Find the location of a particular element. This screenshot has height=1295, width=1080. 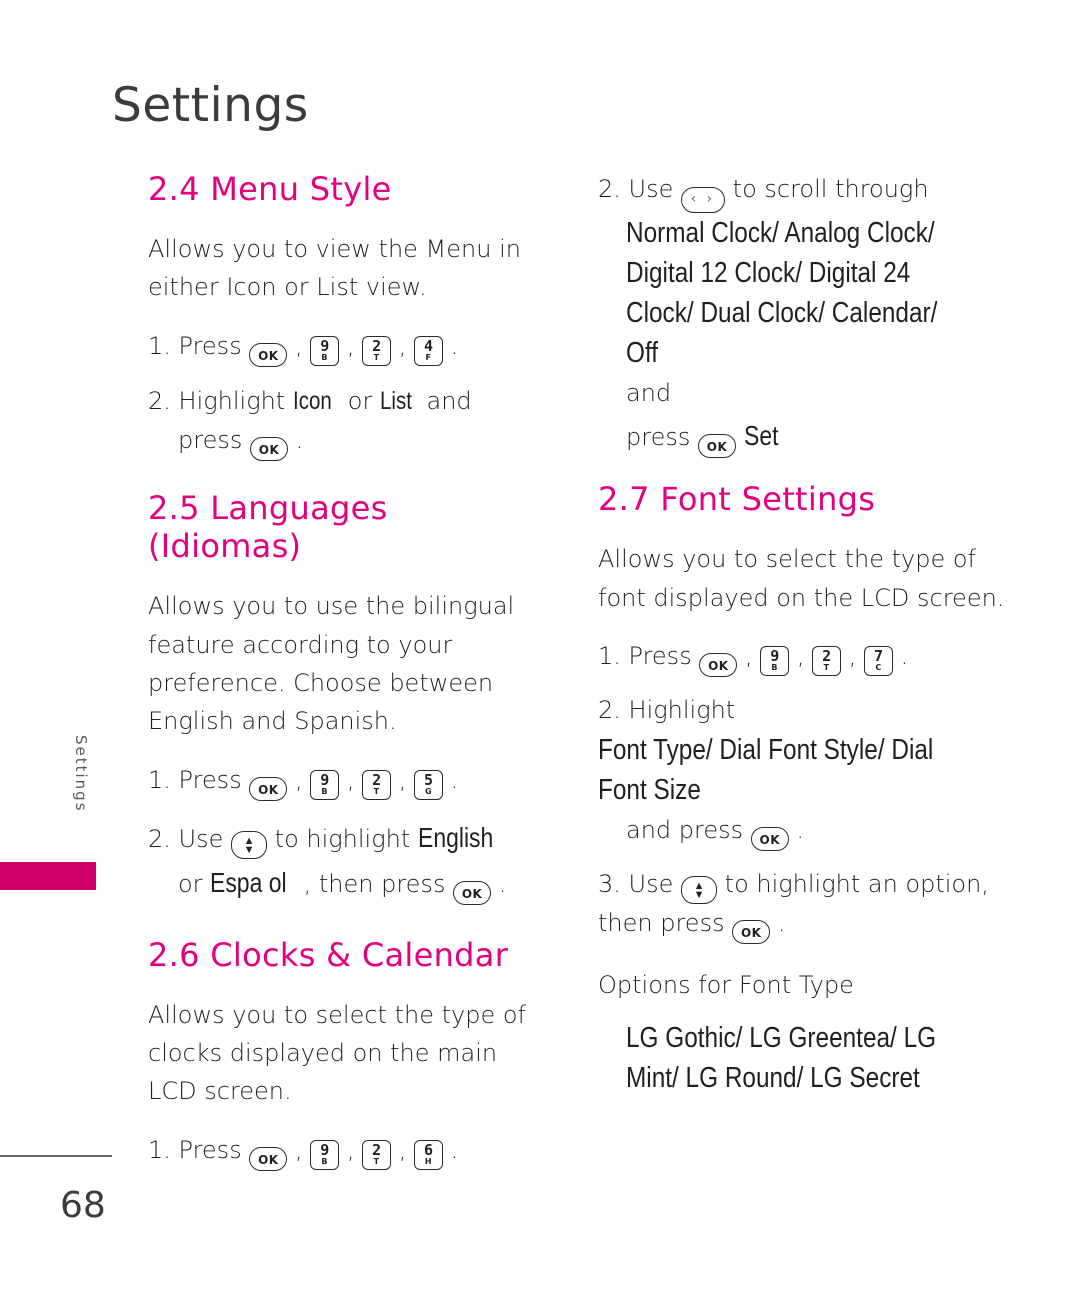

option-list-label: List is located at coordinates (395, 400).